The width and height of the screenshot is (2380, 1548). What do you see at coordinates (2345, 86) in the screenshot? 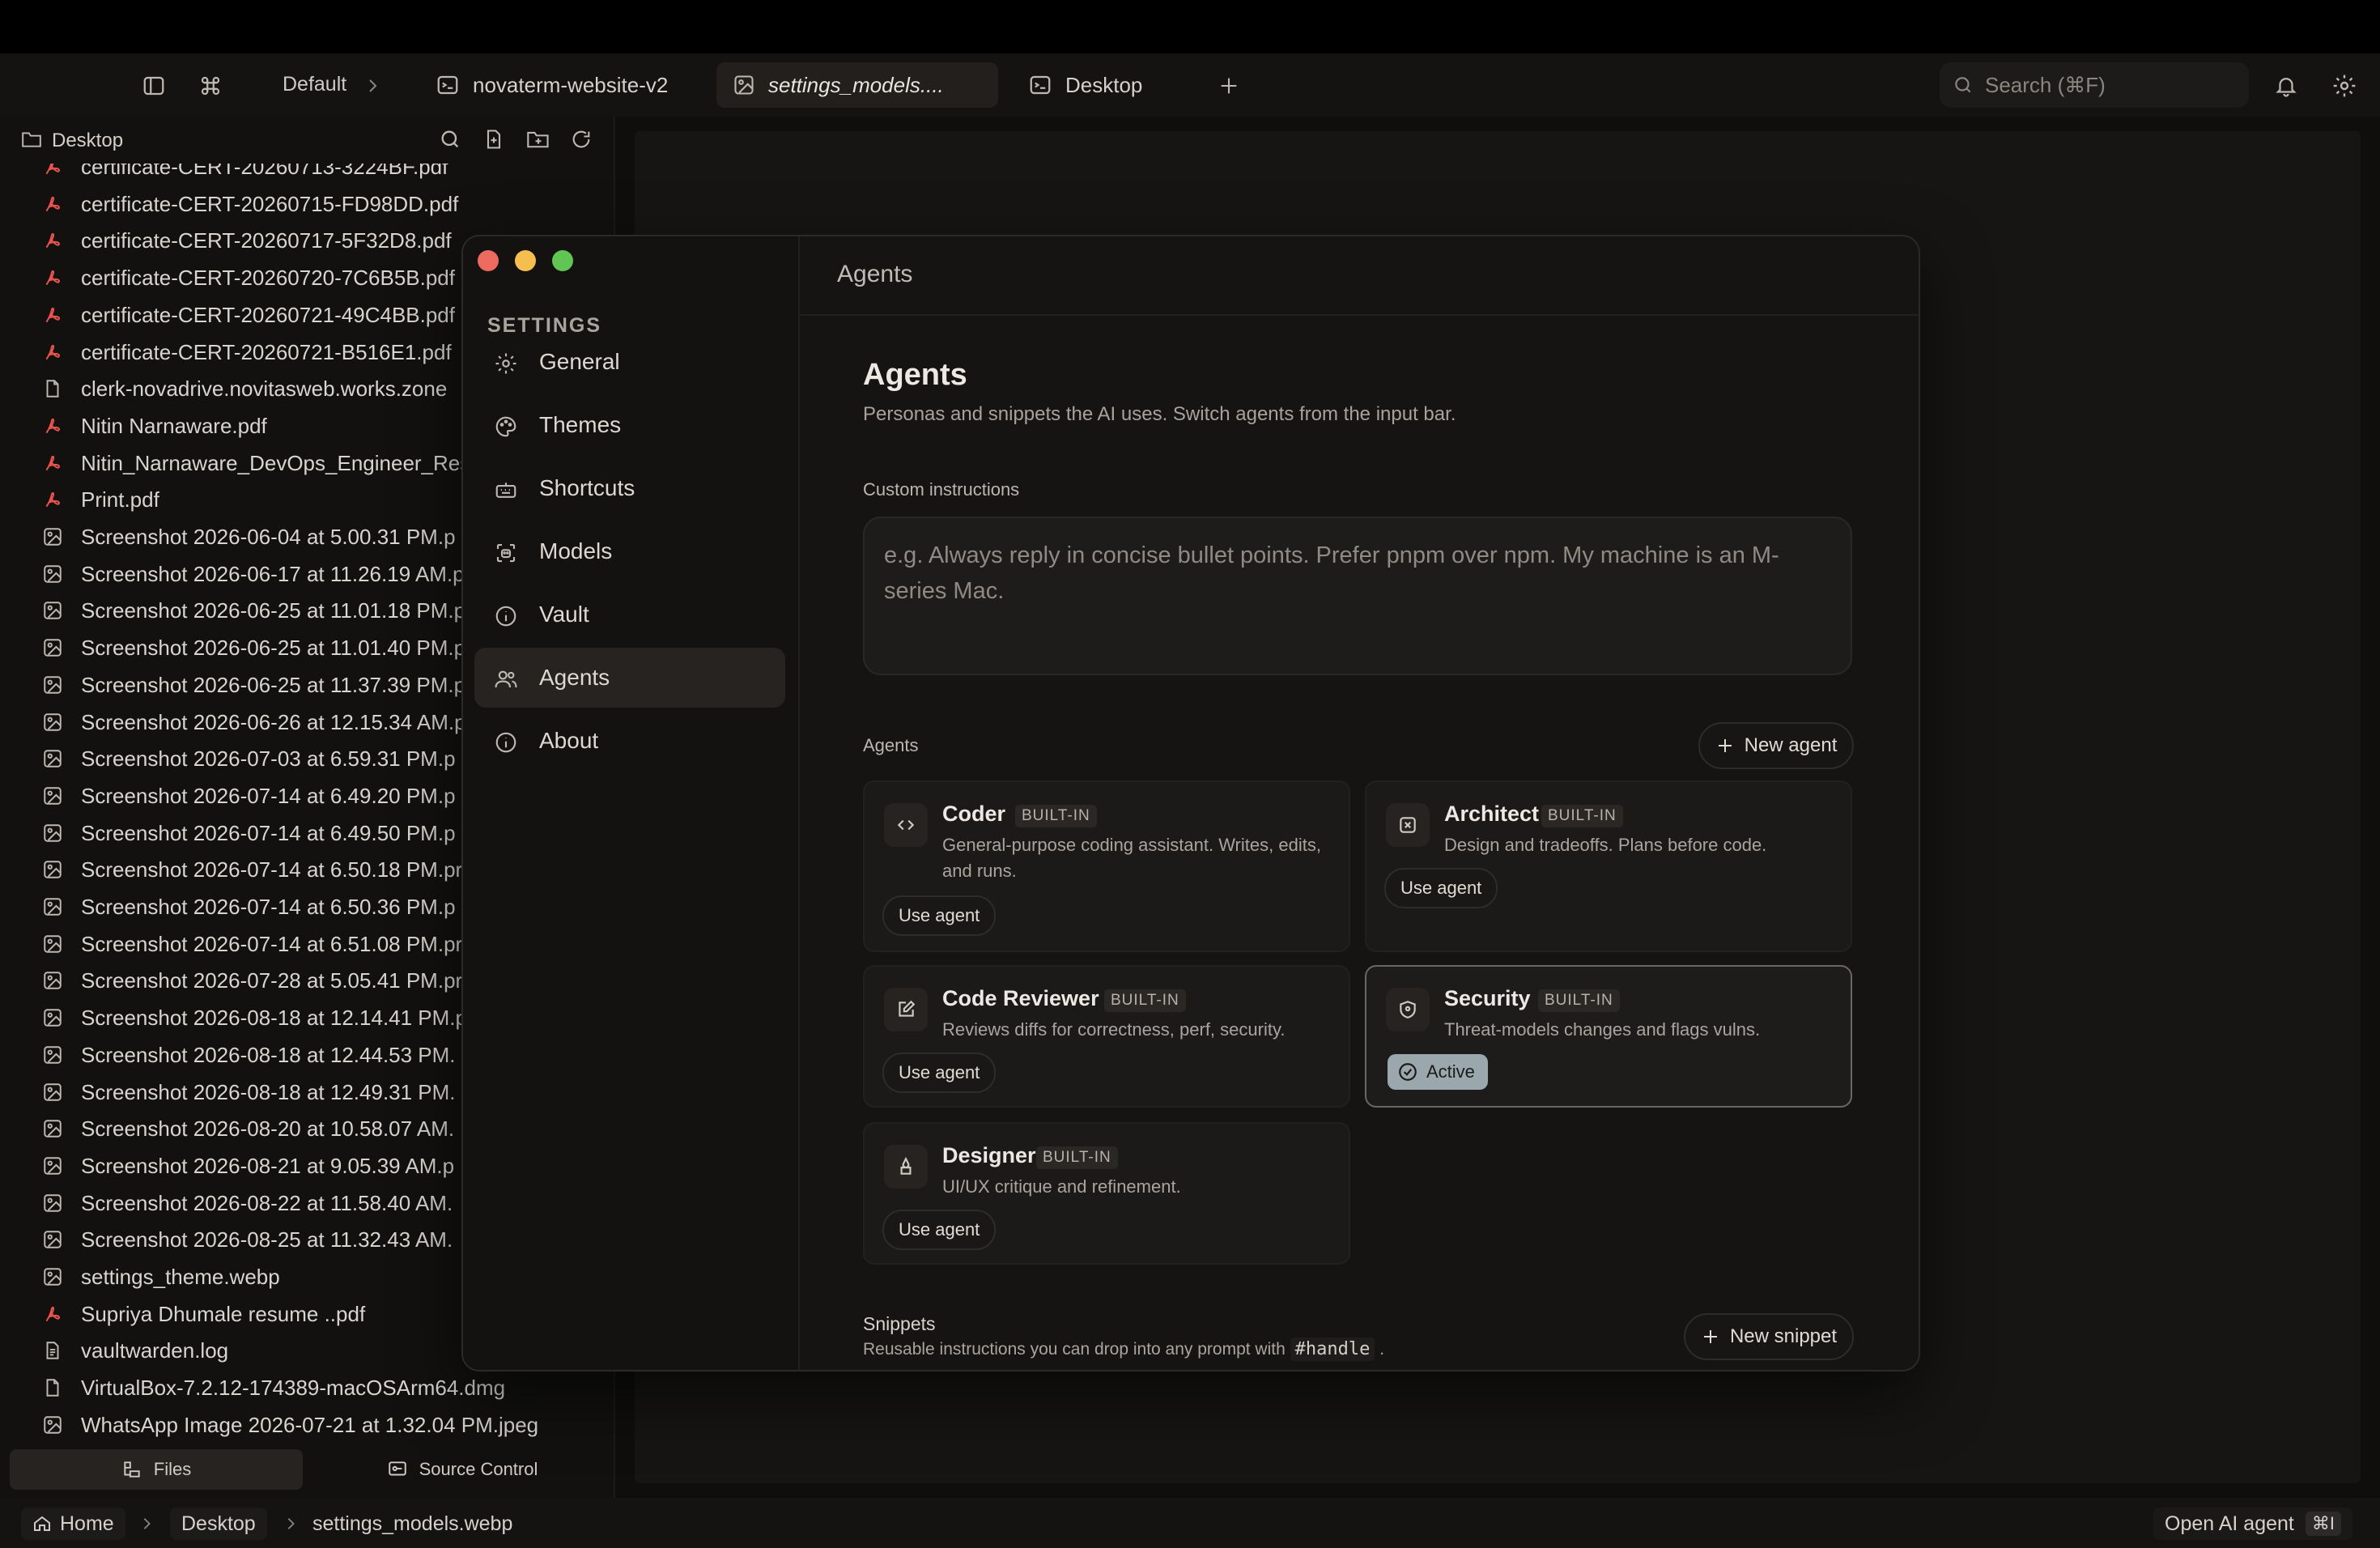
I see `gear-icon` at bounding box center [2345, 86].